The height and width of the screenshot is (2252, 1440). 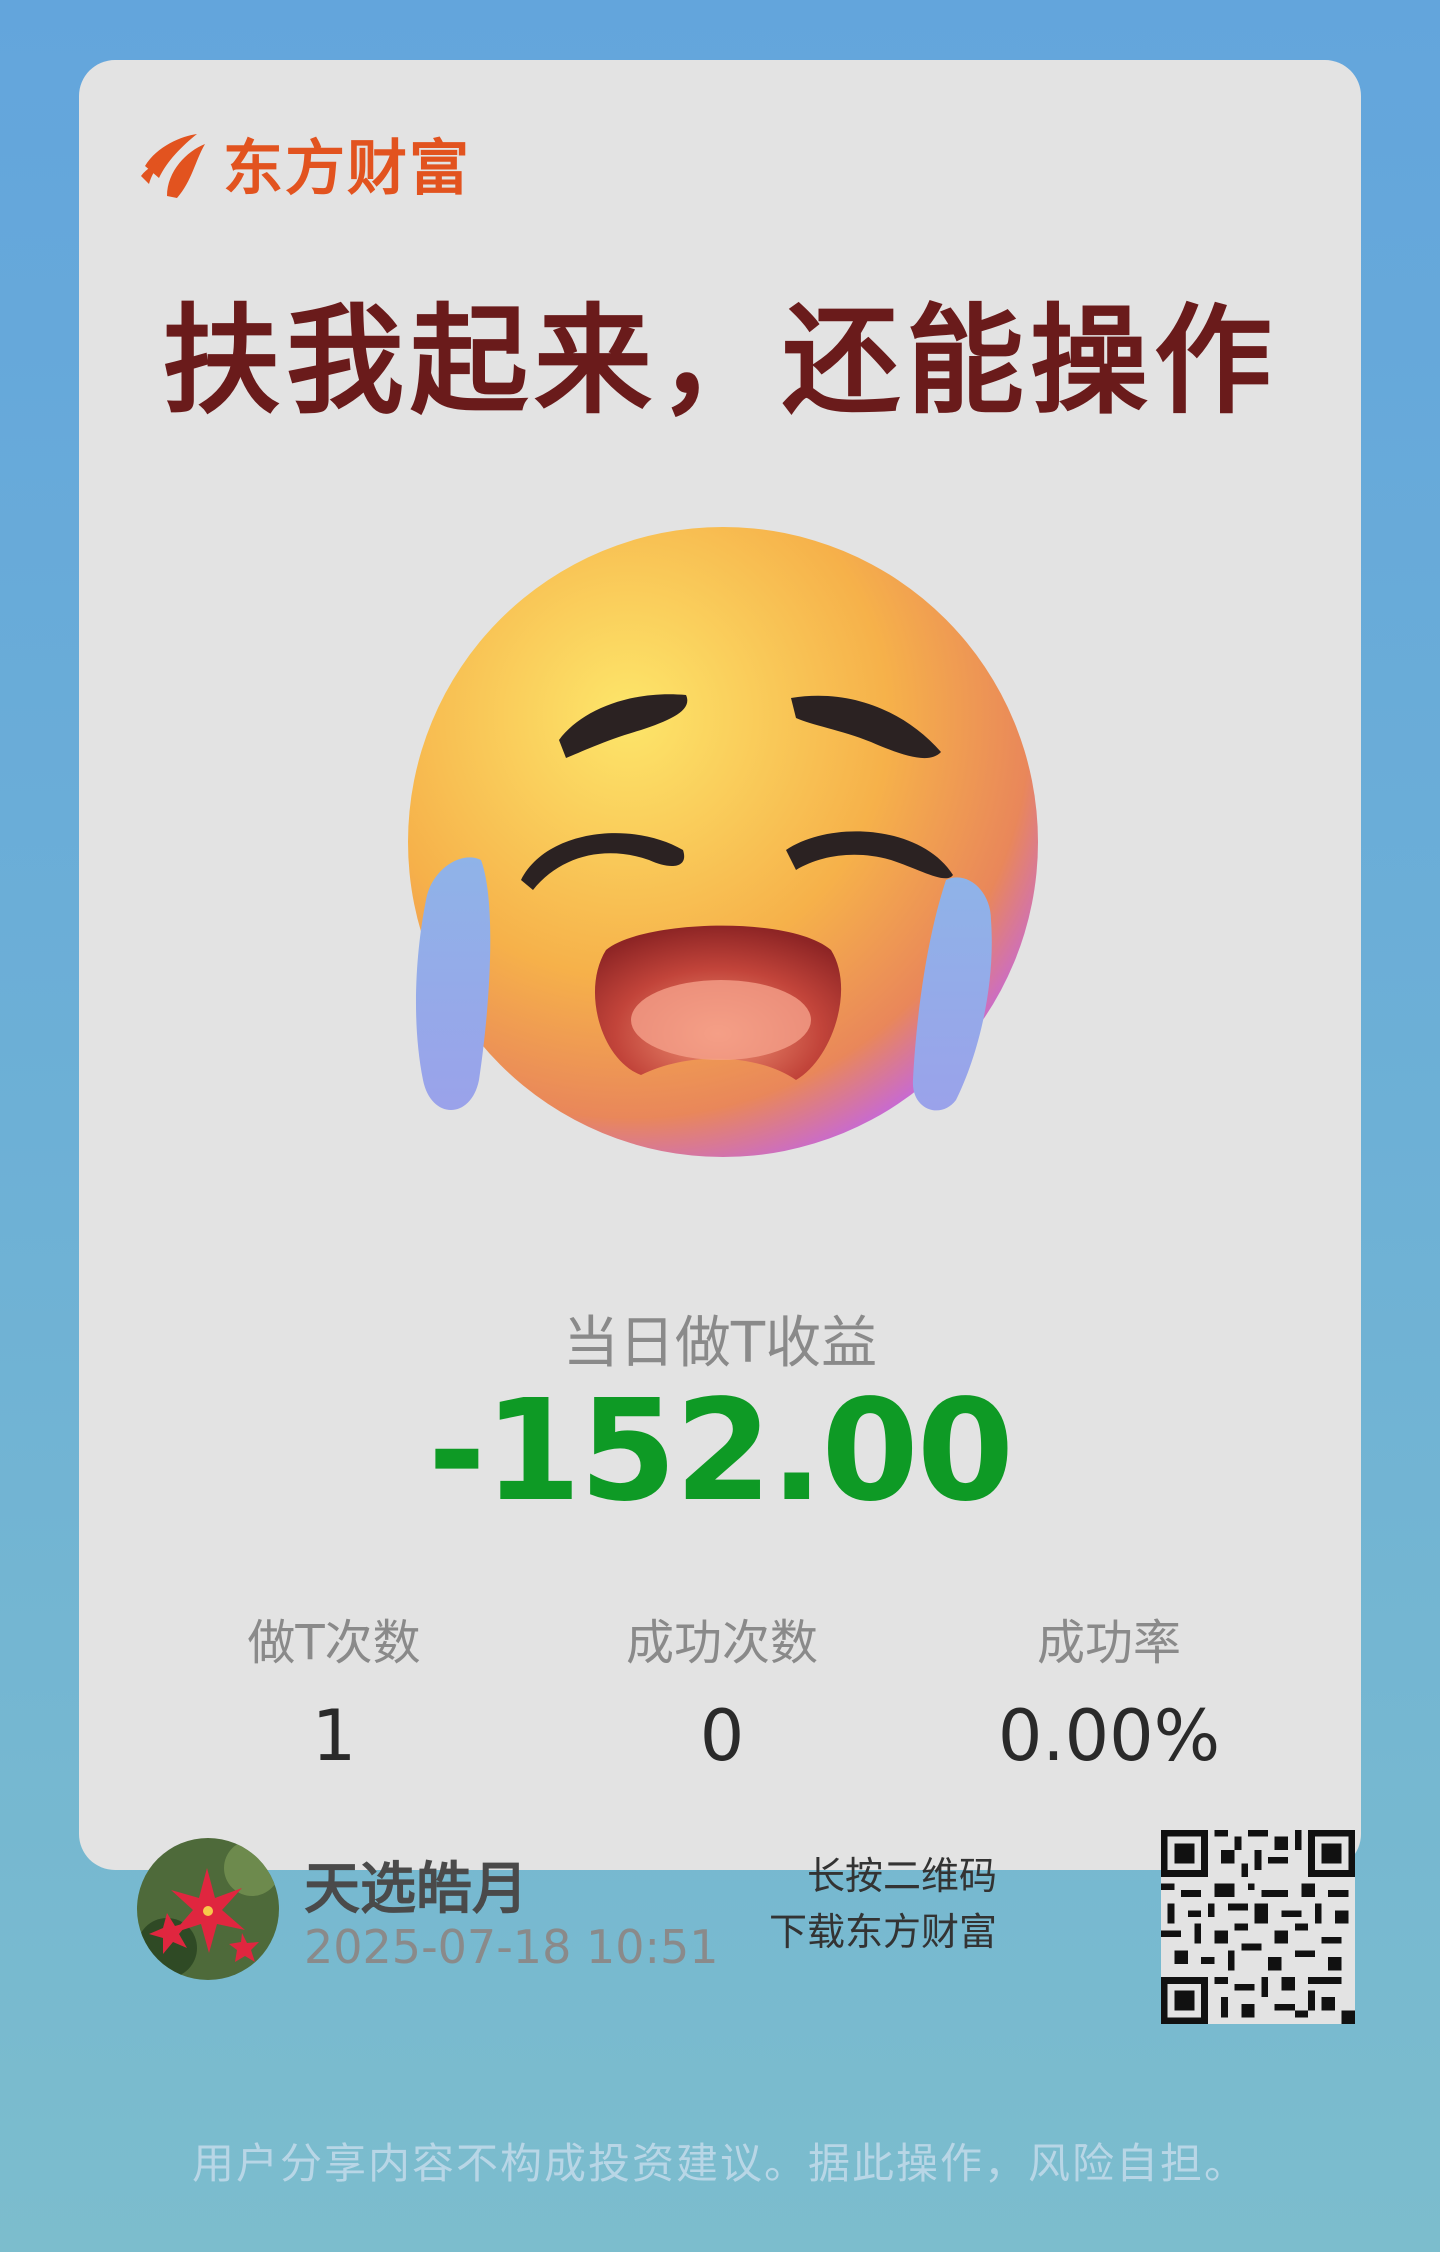 I want to click on username: 天选皓月, so click(x=416, y=1889).